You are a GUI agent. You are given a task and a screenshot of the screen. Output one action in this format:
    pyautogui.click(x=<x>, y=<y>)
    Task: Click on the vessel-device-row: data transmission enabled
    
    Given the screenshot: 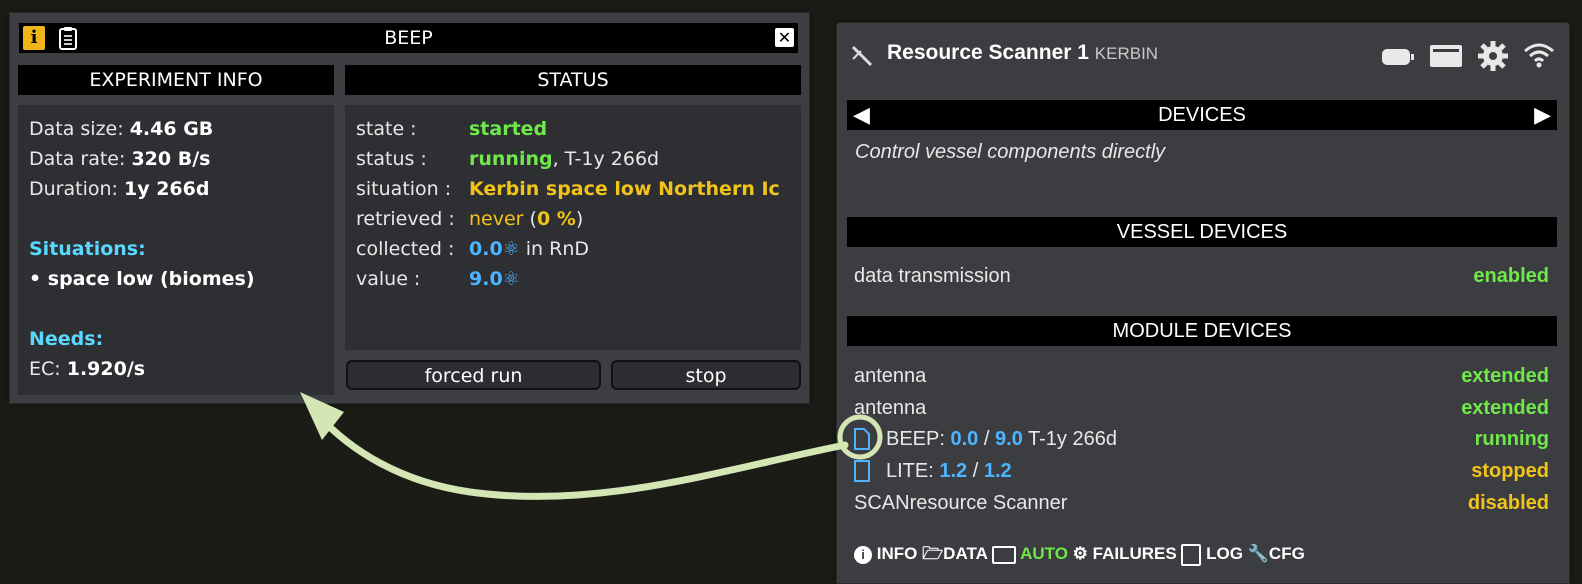 What is the action you would take?
    pyautogui.click(x=1201, y=276)
    